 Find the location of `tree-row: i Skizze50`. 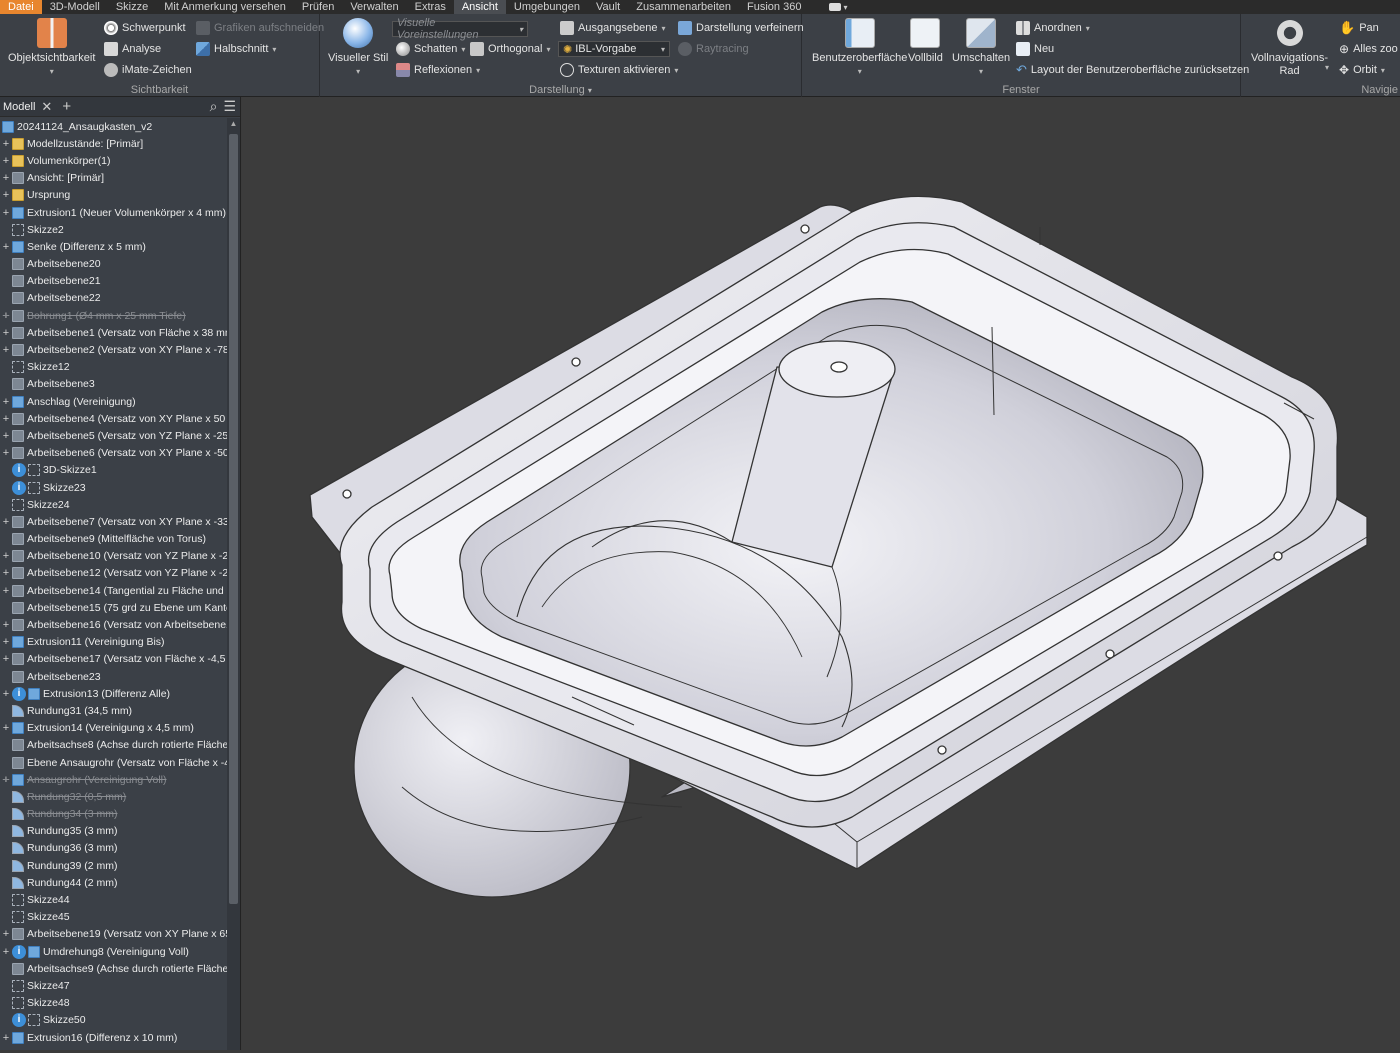

tree-row: i Skizze50 is located at coordinates (113, 1020).